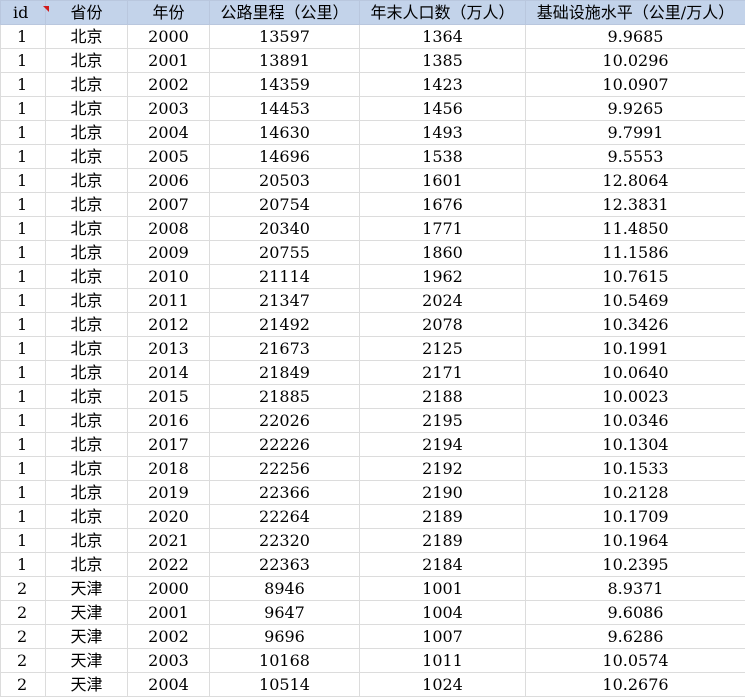  Describe the element at coordinates (284, 636) in the screenshot. I see `cell-road-mileage: 9696` at that location.